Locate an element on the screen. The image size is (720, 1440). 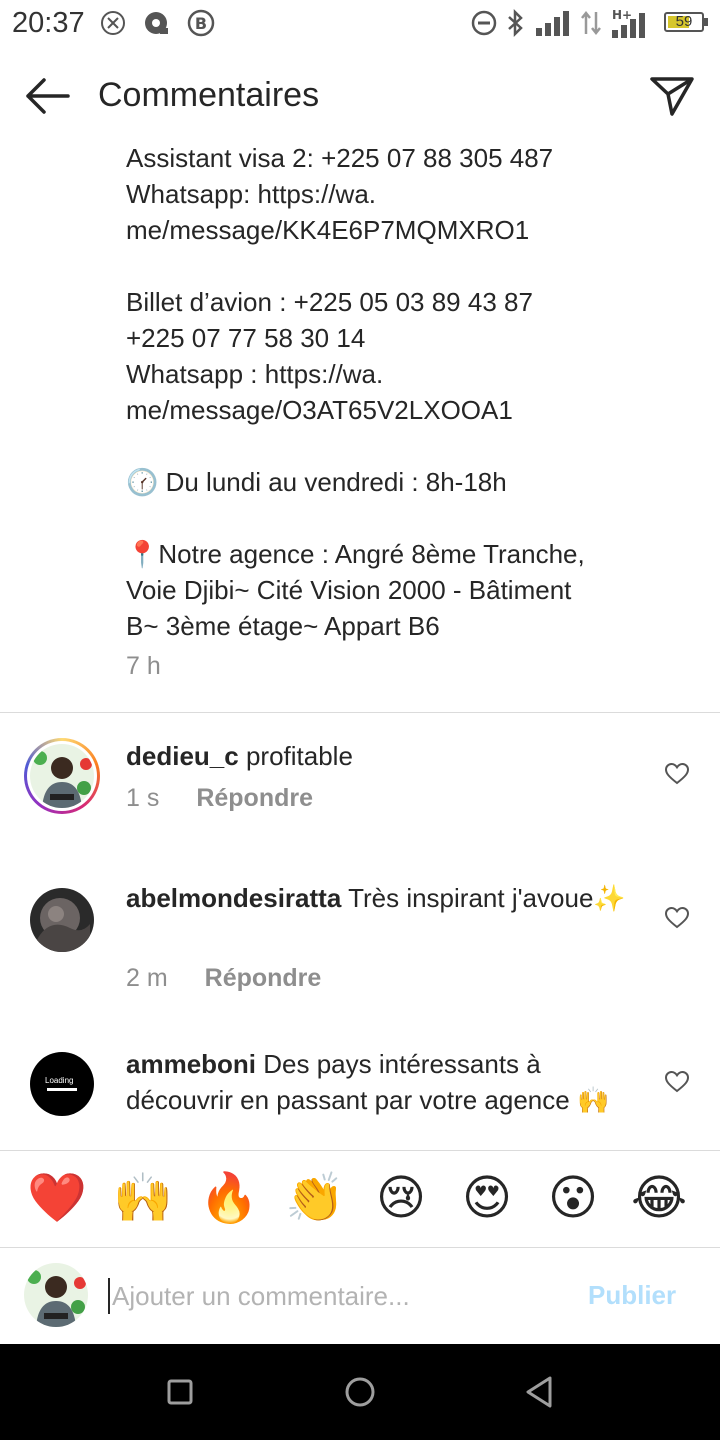
header: Commentaires is located at coordinates (360, 96).